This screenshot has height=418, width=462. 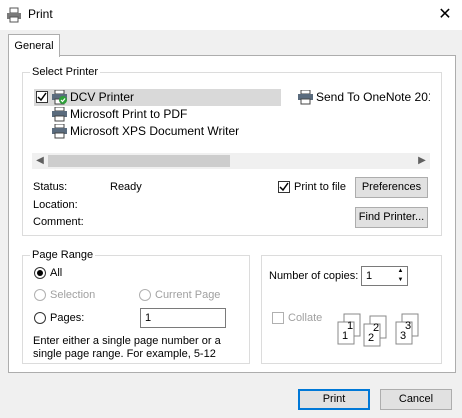 What do you see at coordinates (50, 187) in the screenshot?
I see `status-label: Status:` at bounding box center [50, 187].